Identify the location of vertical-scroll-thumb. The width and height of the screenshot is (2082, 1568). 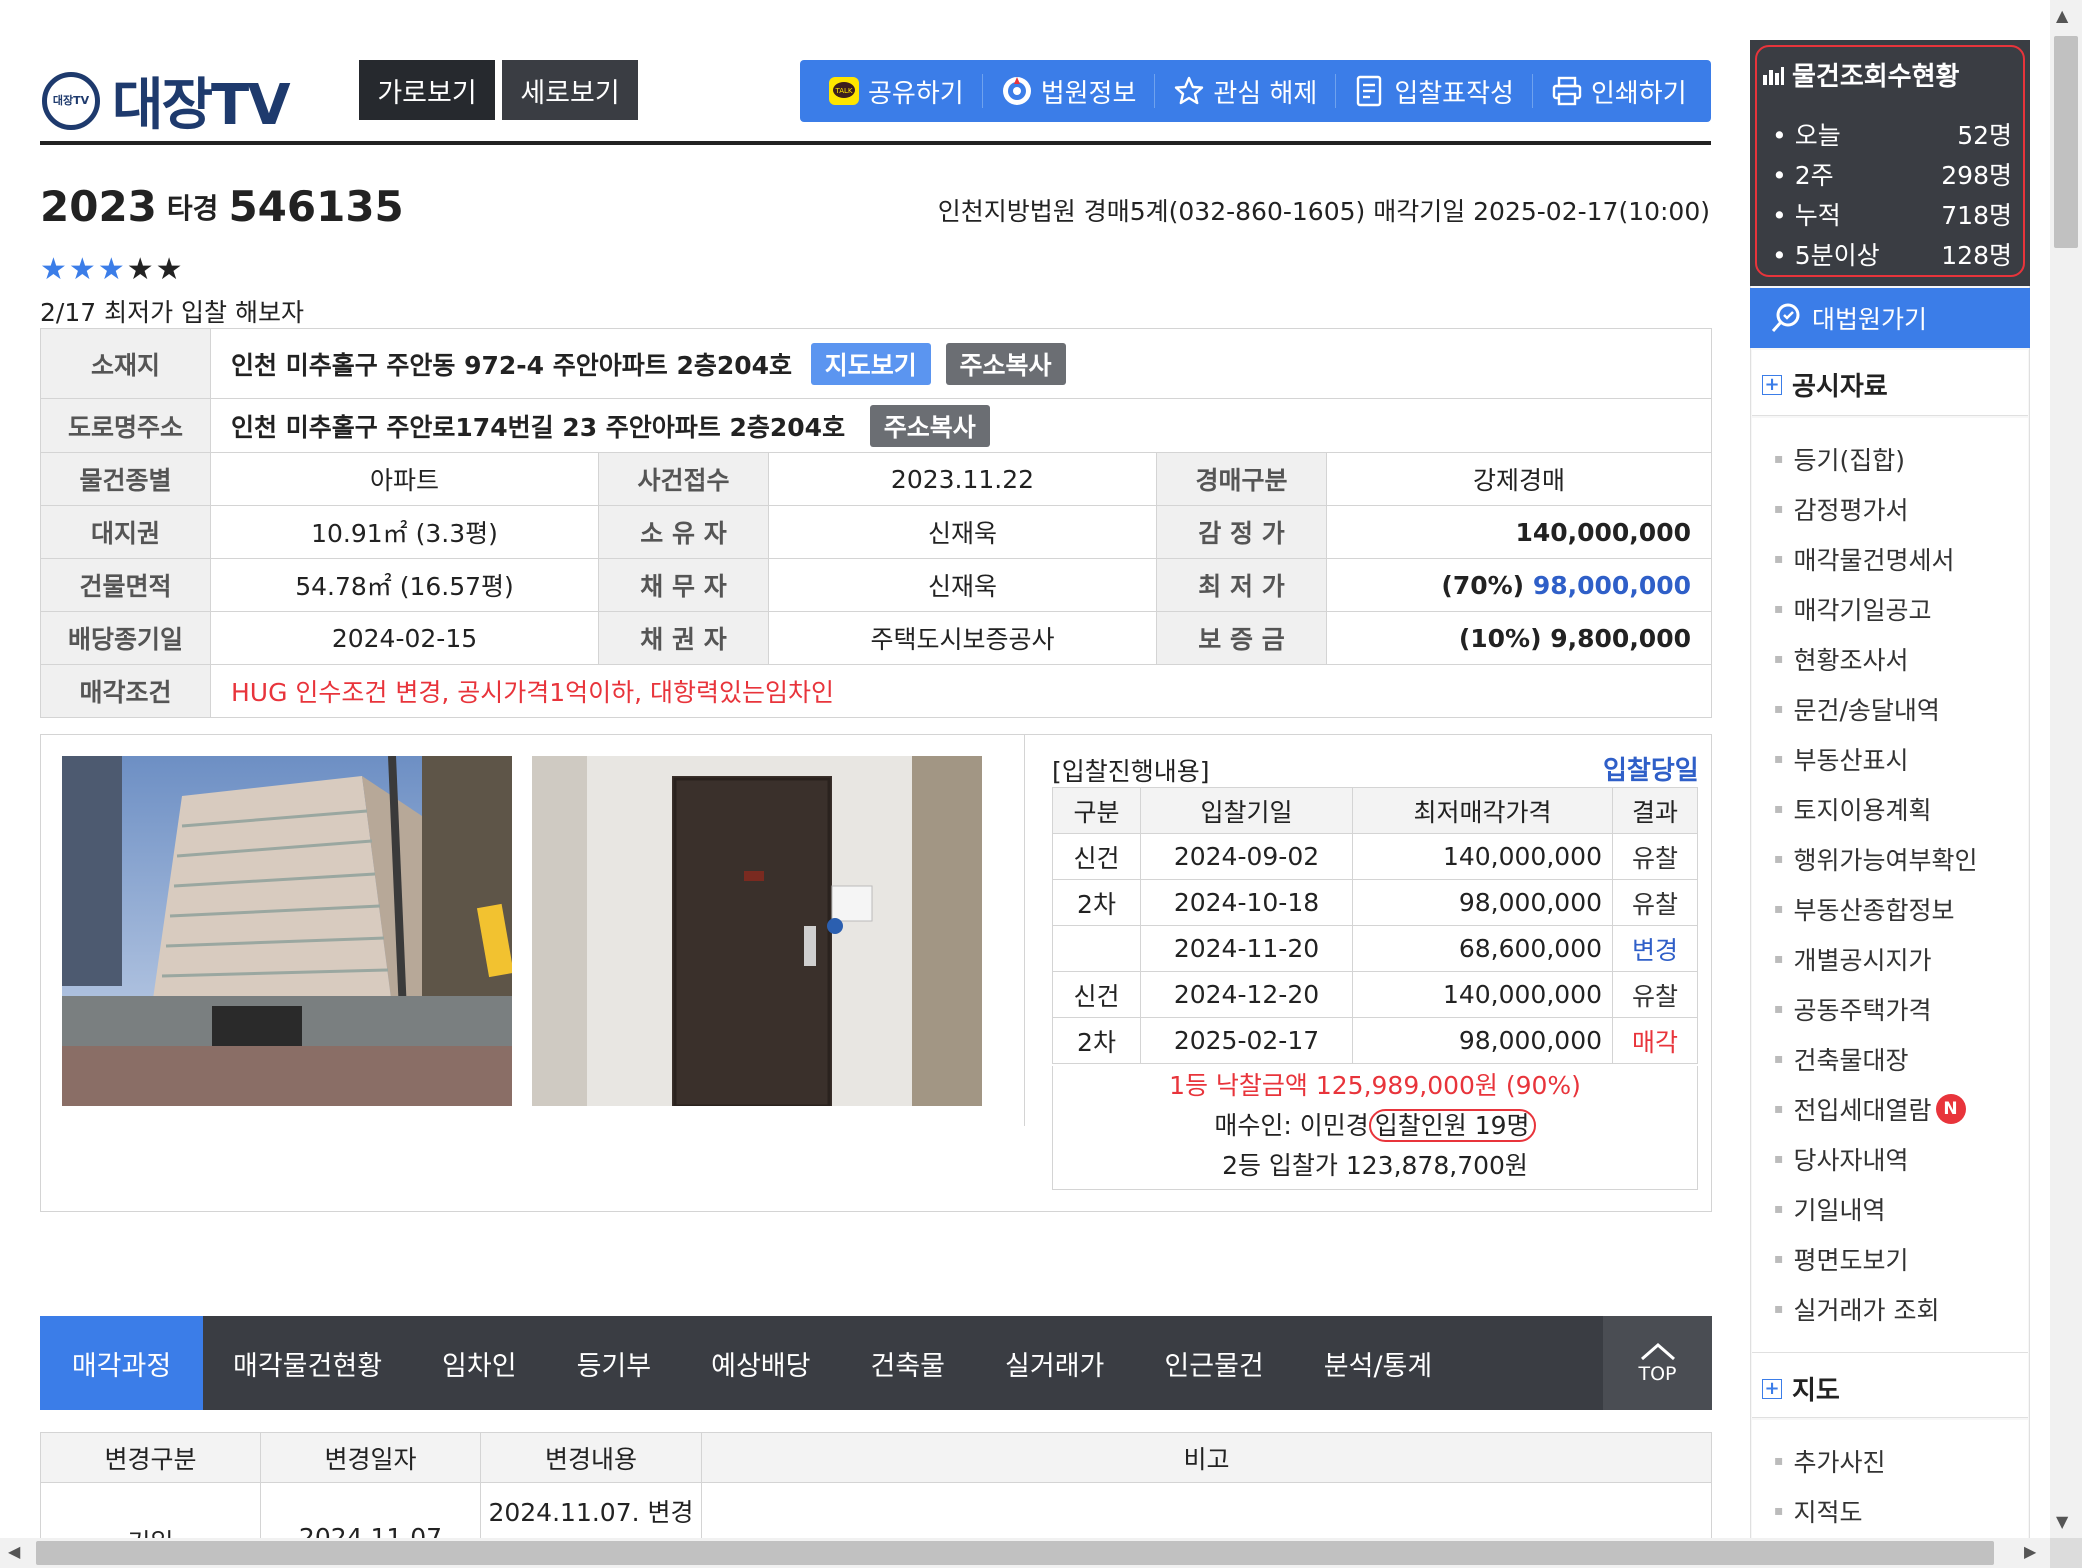
(2066, 142).